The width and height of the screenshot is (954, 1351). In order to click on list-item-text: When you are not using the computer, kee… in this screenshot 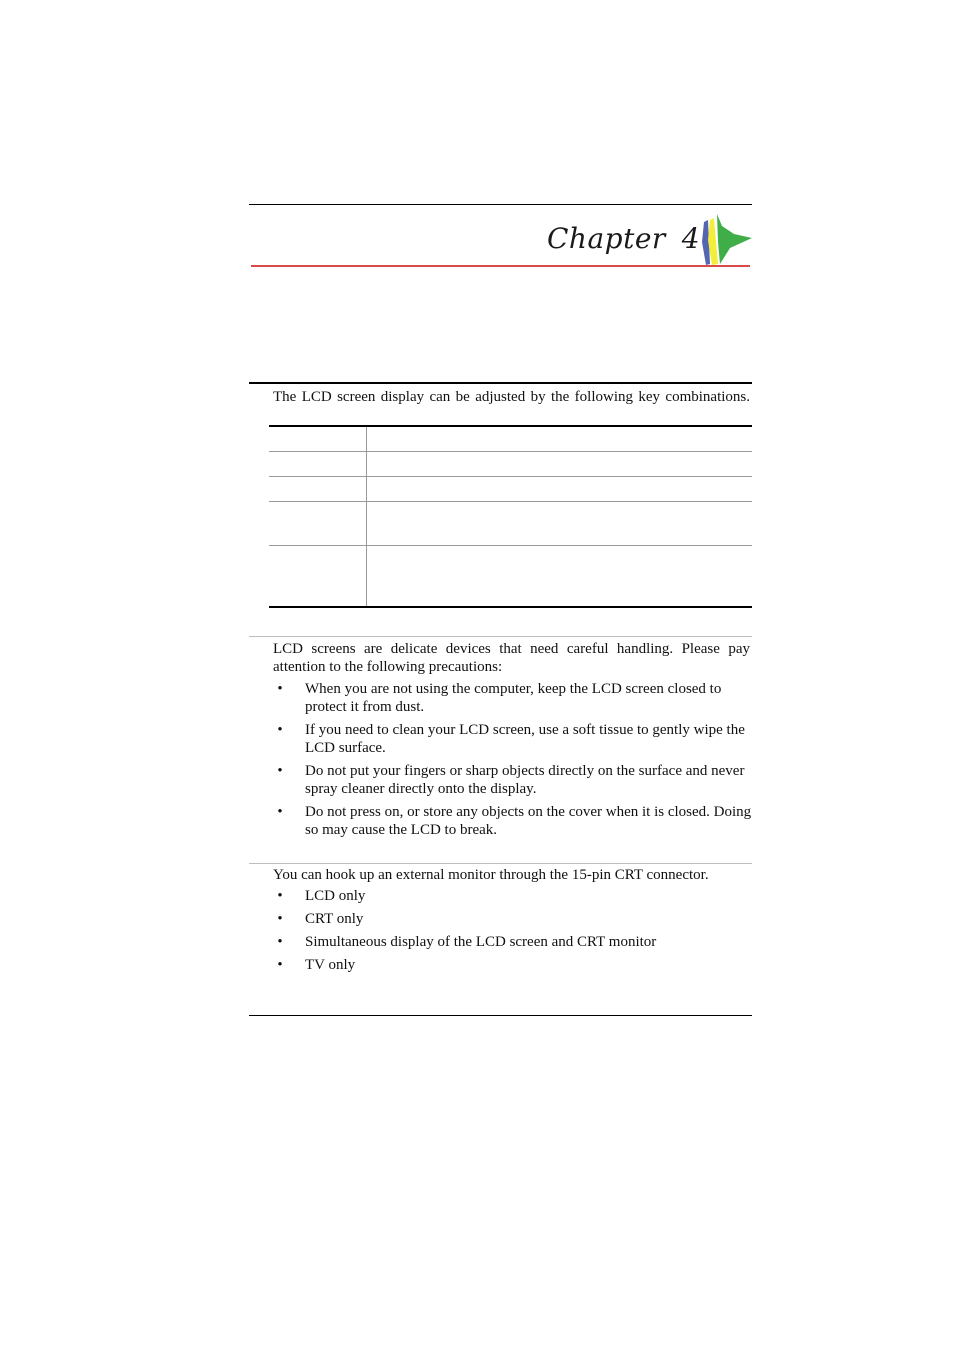, I will do `click(513, 698)`.